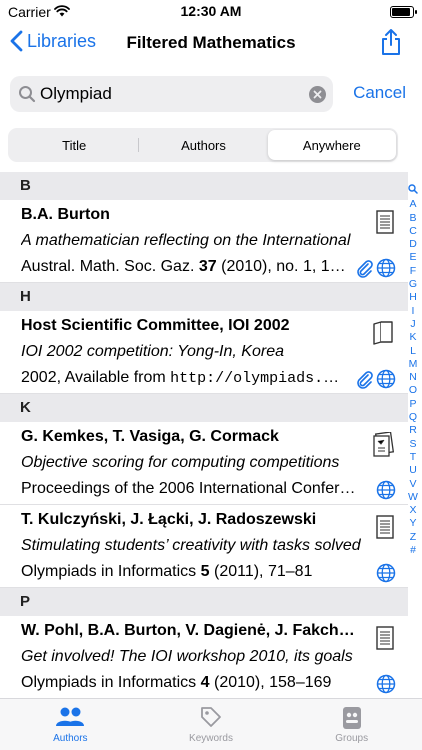  What do you see at coordinates (317, 94) in the screenshot?
I see `clear-search-icon` at bounding box center [317, 94].